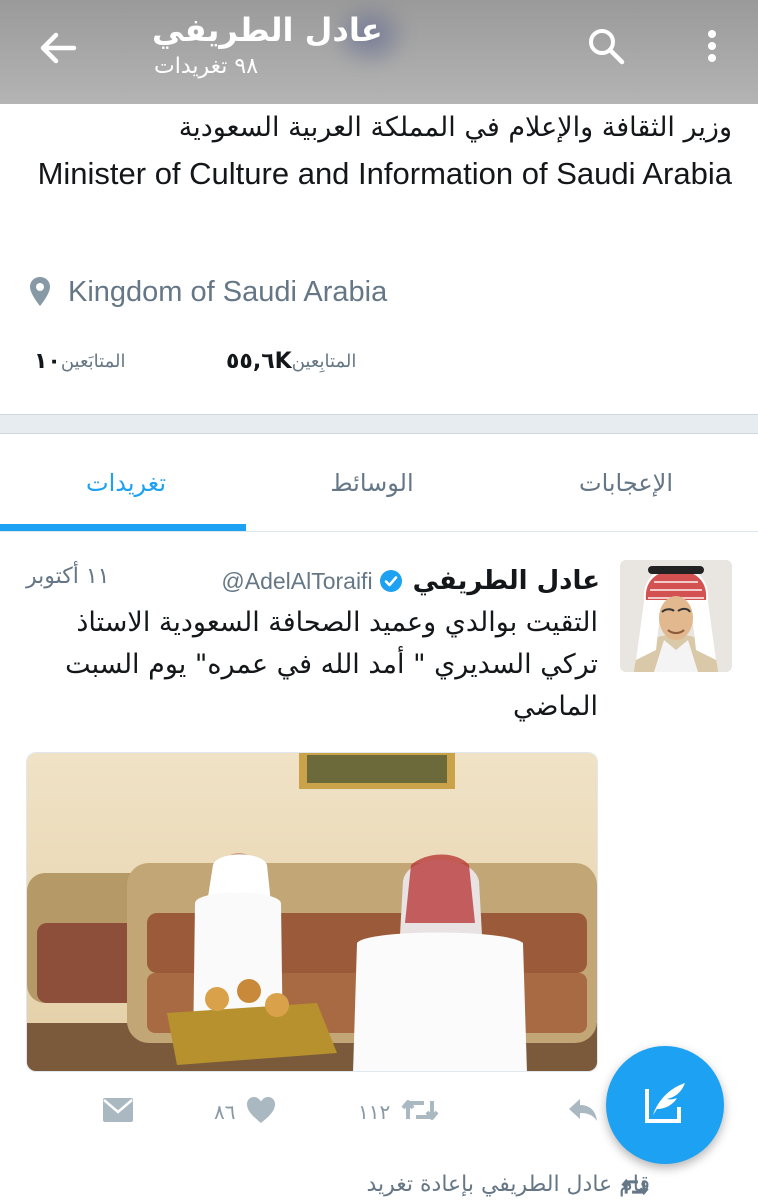  I want to click on profile-name-title: عادل الطريفي, so click(267, 30).